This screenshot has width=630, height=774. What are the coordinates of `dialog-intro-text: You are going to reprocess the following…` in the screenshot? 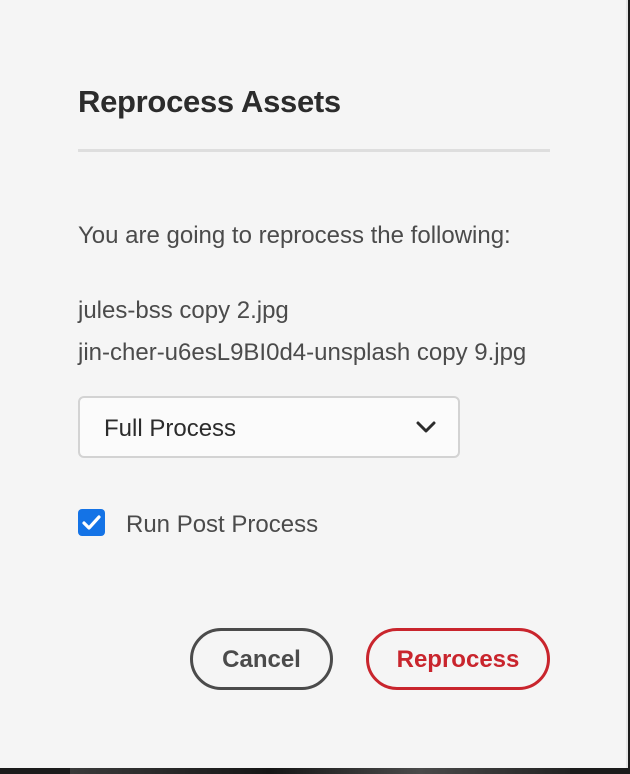 It's located at (294, 235).